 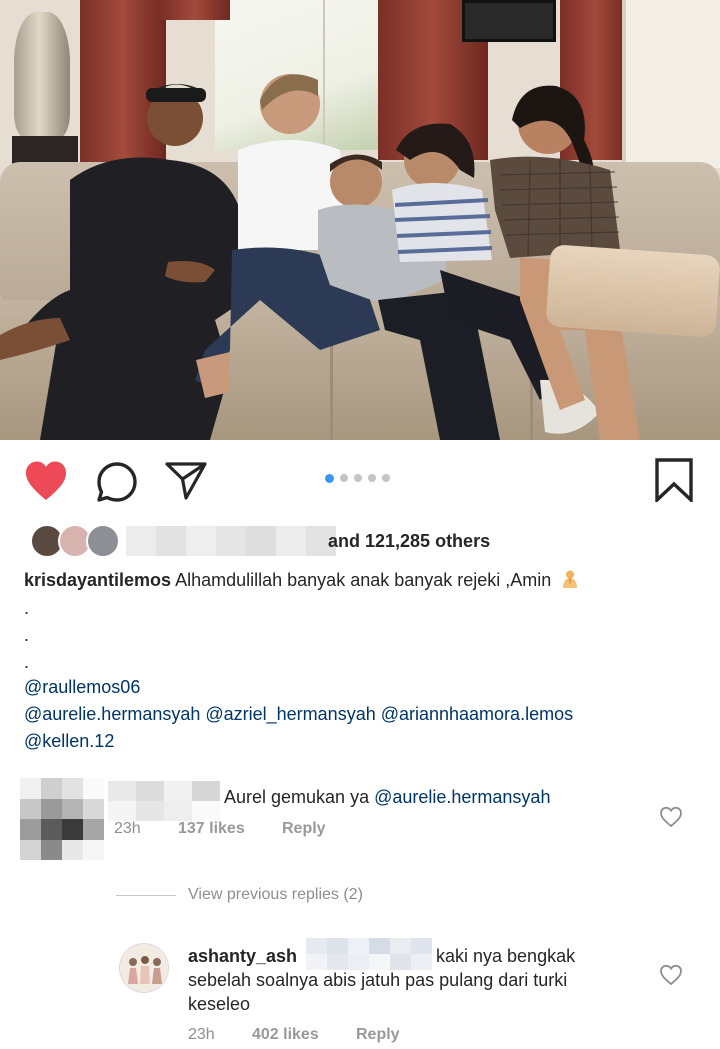 I want to click on reply-avatar-photo, so click(x=144, y=968).